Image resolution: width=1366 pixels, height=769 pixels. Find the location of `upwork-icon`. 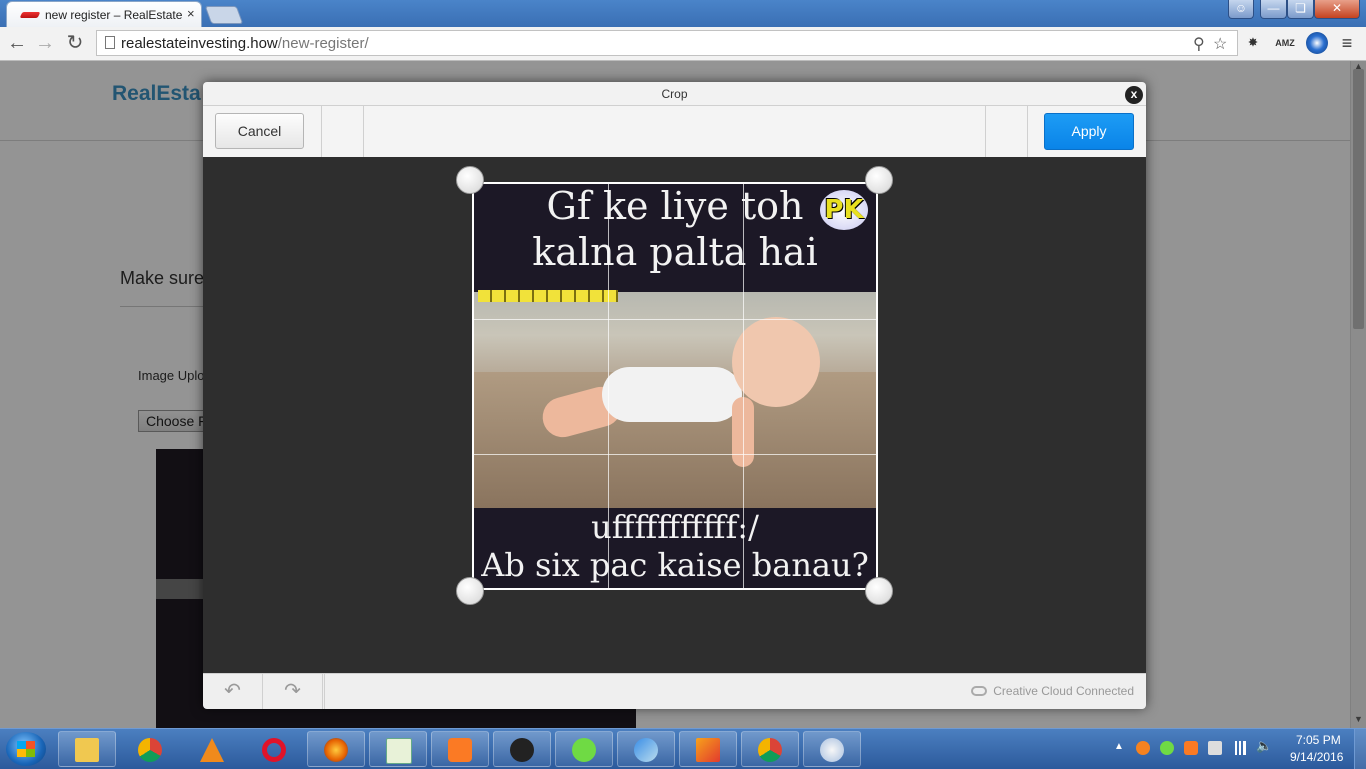

upwork-icon is located at coordinates (584, 749).